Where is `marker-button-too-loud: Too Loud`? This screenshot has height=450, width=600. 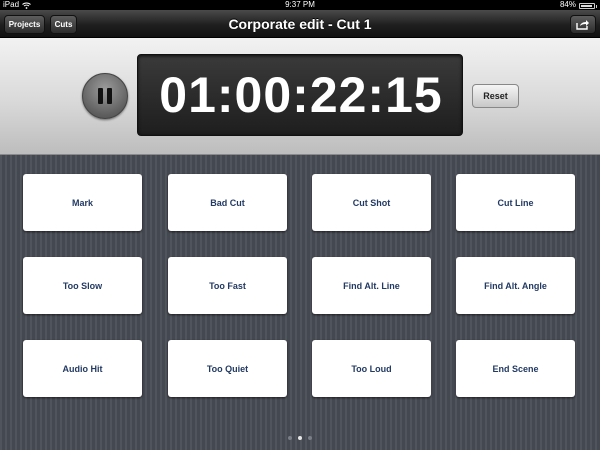 marker-button-too-loud: Too Loud is located at coordinates (371, 368).